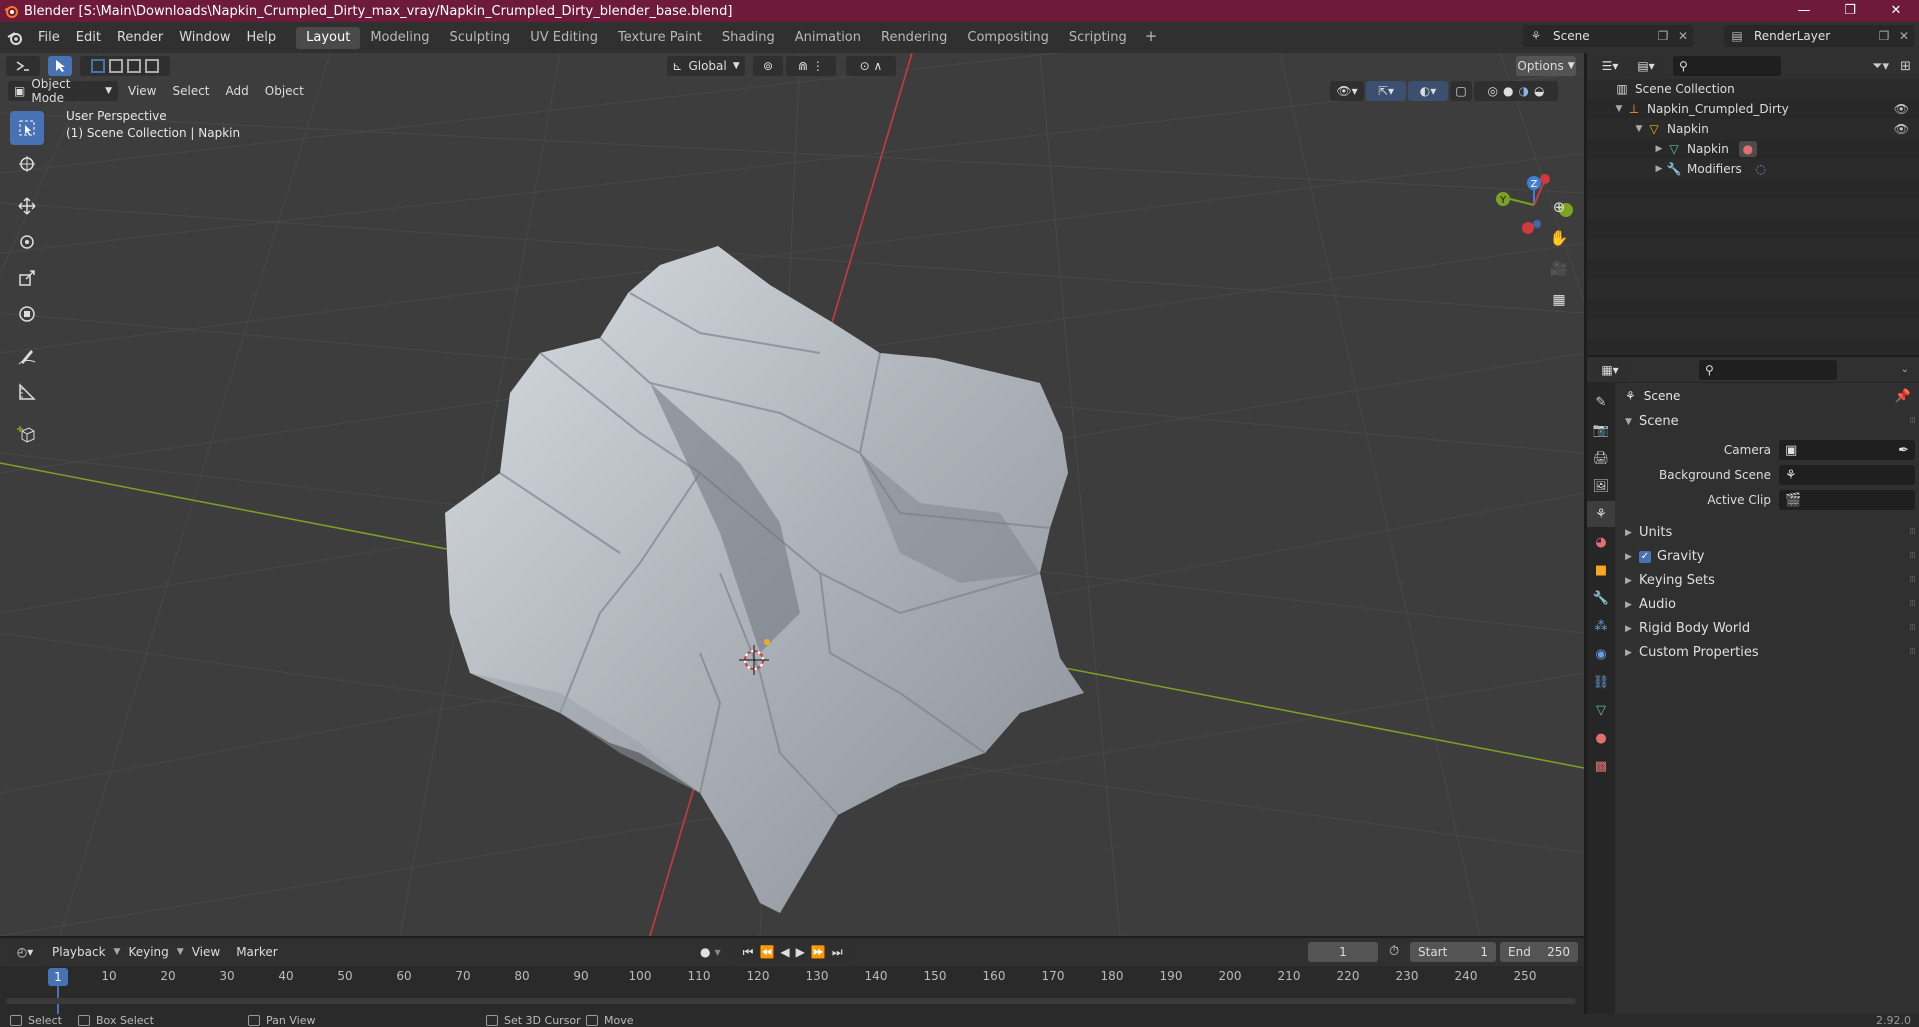 The height and width of the screenshot is (1027, 1919). What do you see at coordinates (800, 952) in the screenshot?
I see `play-icon: ▶` at bounding box center [800, 952].